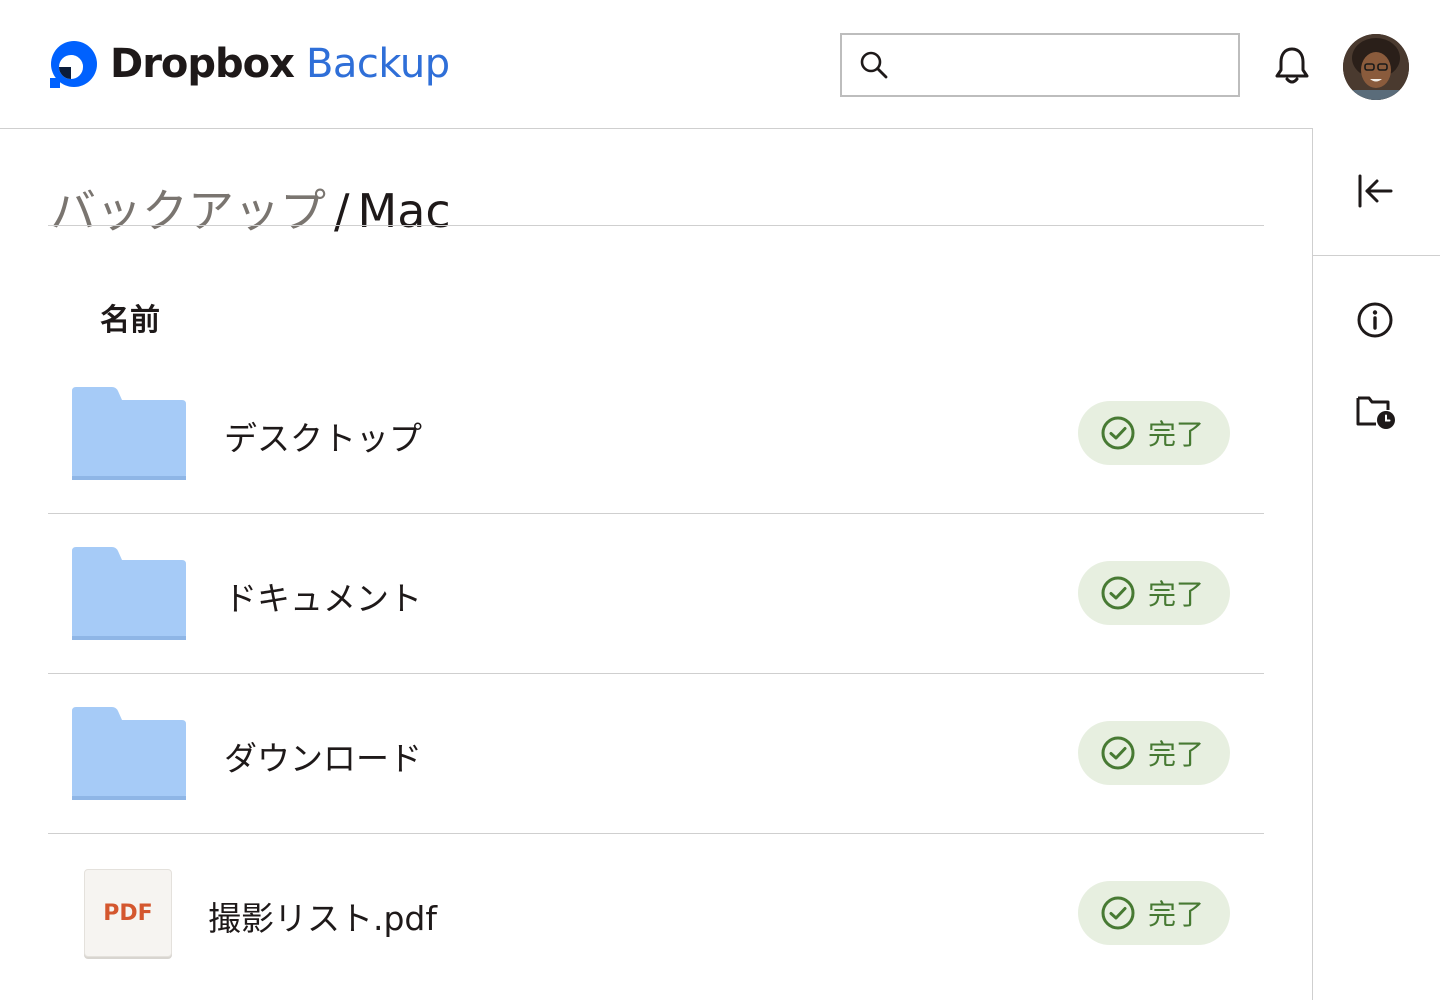  I want to click on bell-icon, so click(1292, 66).